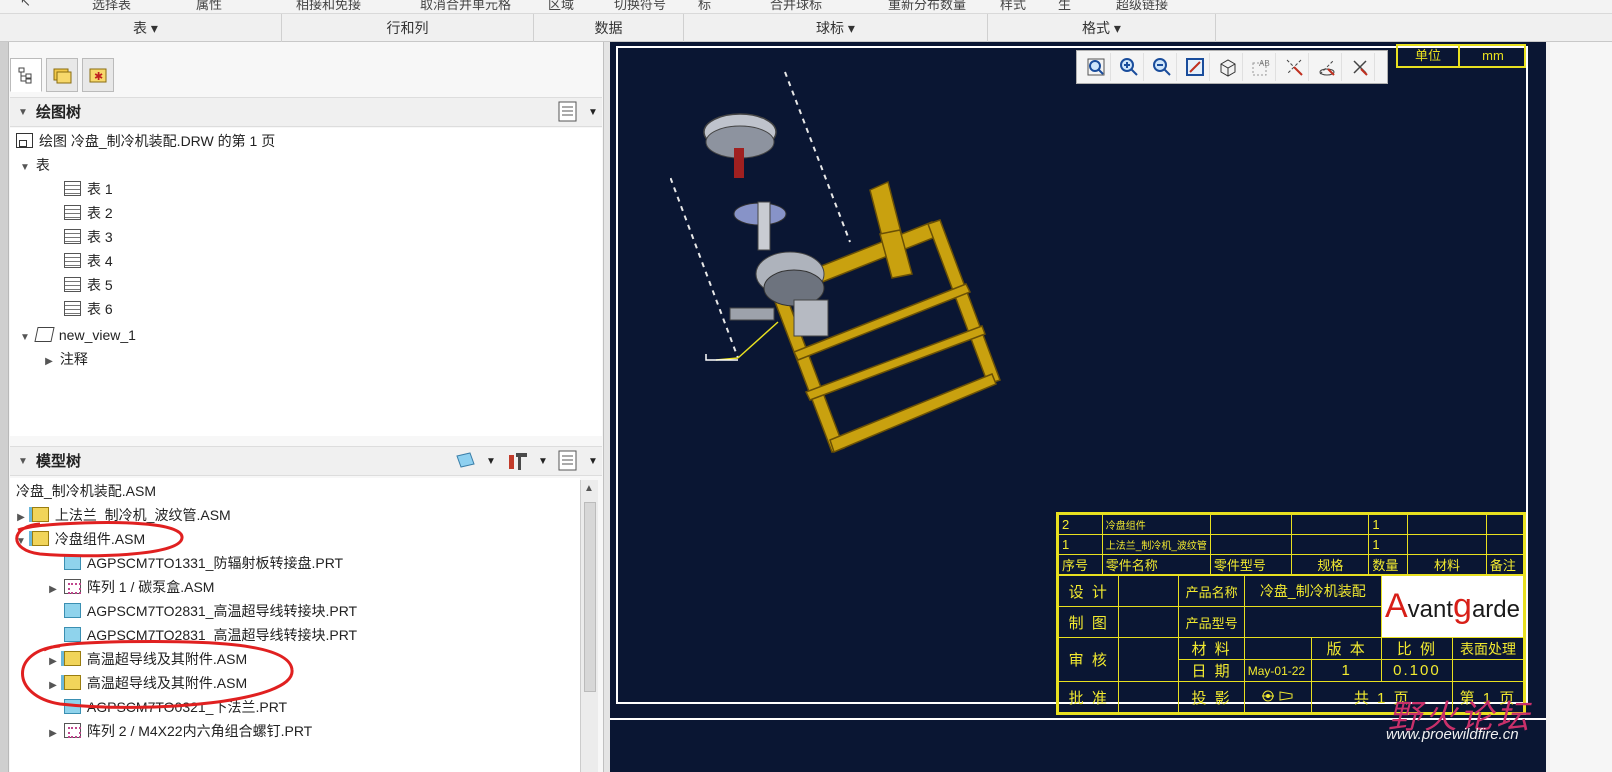  What do you see at coordinates (328, 6) in the screenshot?
I see `ribbon-merge: 相接和免接` at bounding box center [328, 6].